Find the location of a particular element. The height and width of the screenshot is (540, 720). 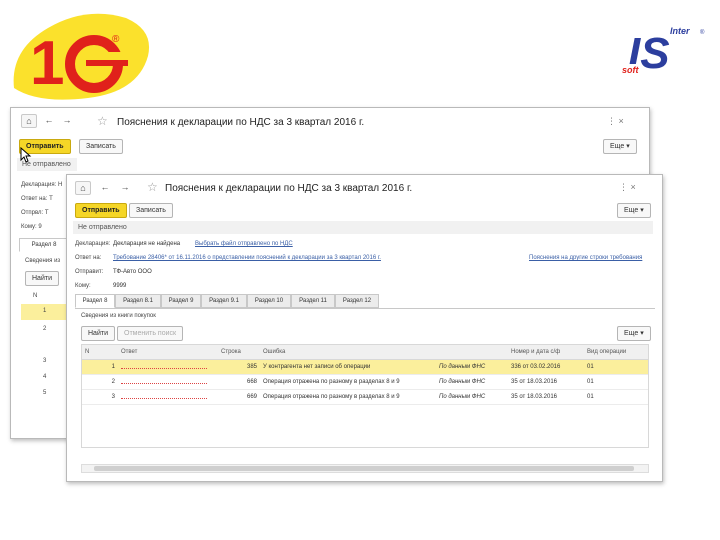

line-cell: 669 is located at coordinates (239, 397).